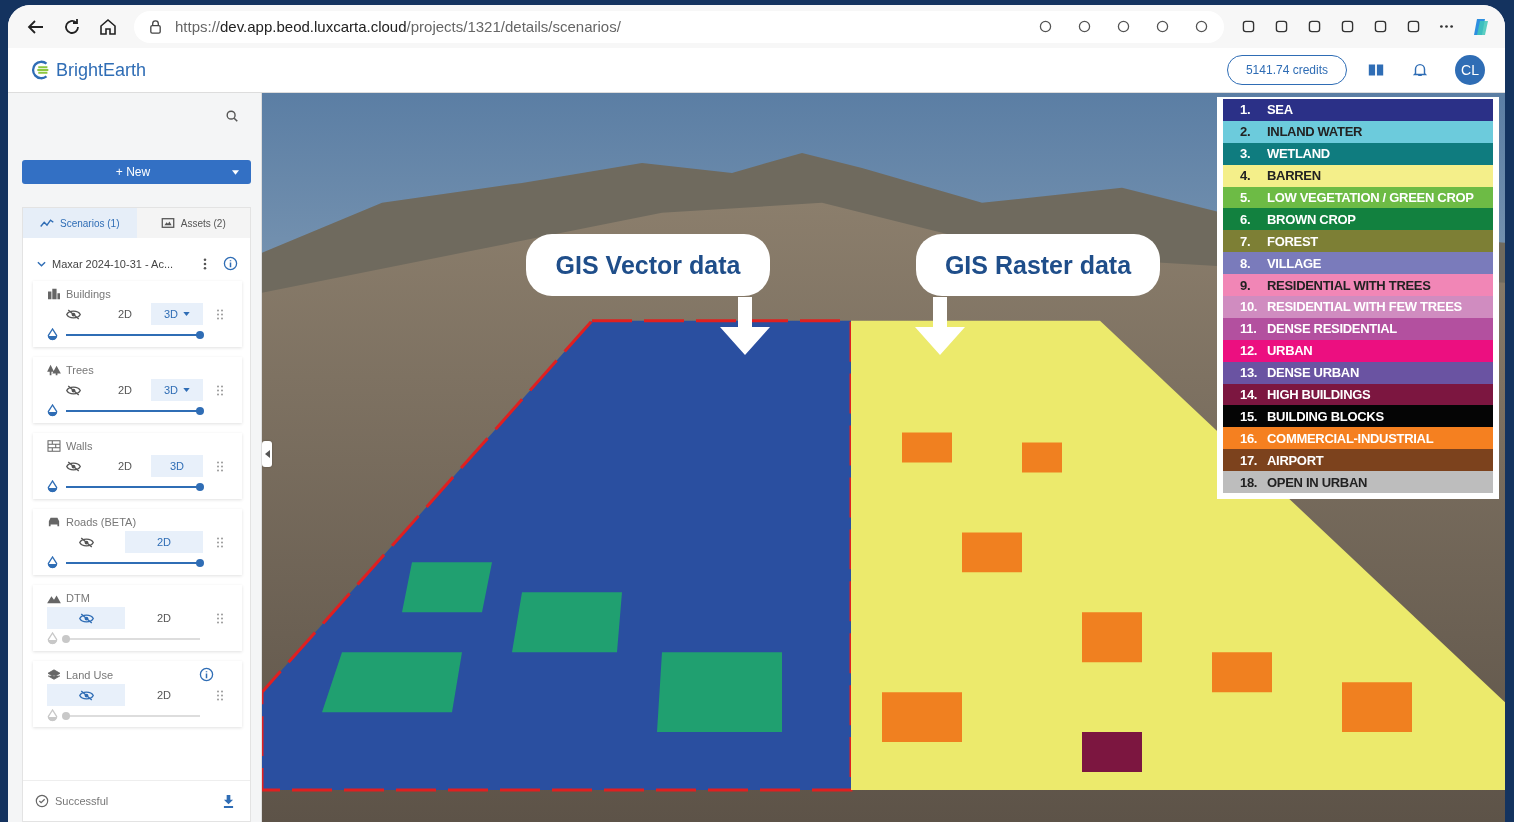 Image resolution: width=1514 pixels, height=822 pixels. I want to click on collapse-handle, so click(267, 454).